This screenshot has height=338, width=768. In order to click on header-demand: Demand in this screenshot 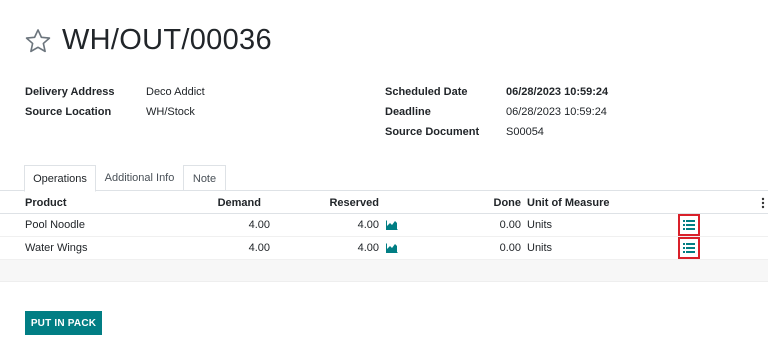, I will do `click(239, 202)`.